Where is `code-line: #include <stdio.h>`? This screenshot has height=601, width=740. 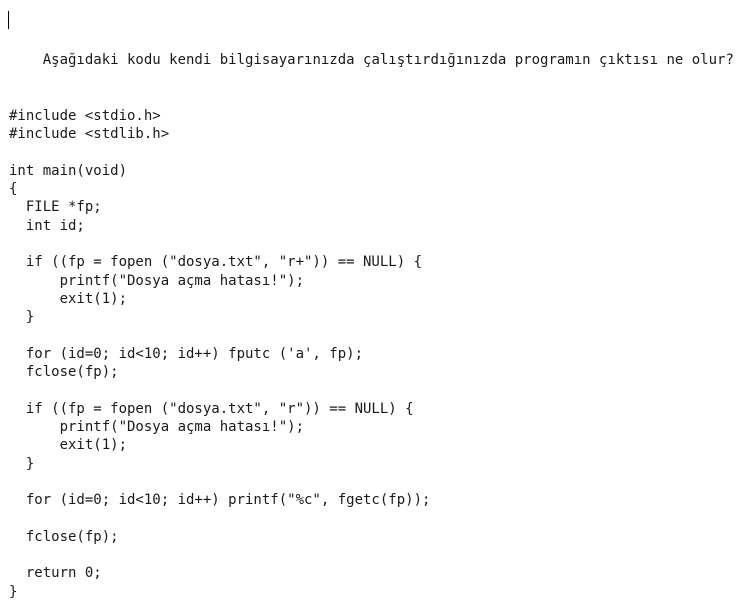 code-line: #include <stdio.h> is located at coordinates (85, 116).